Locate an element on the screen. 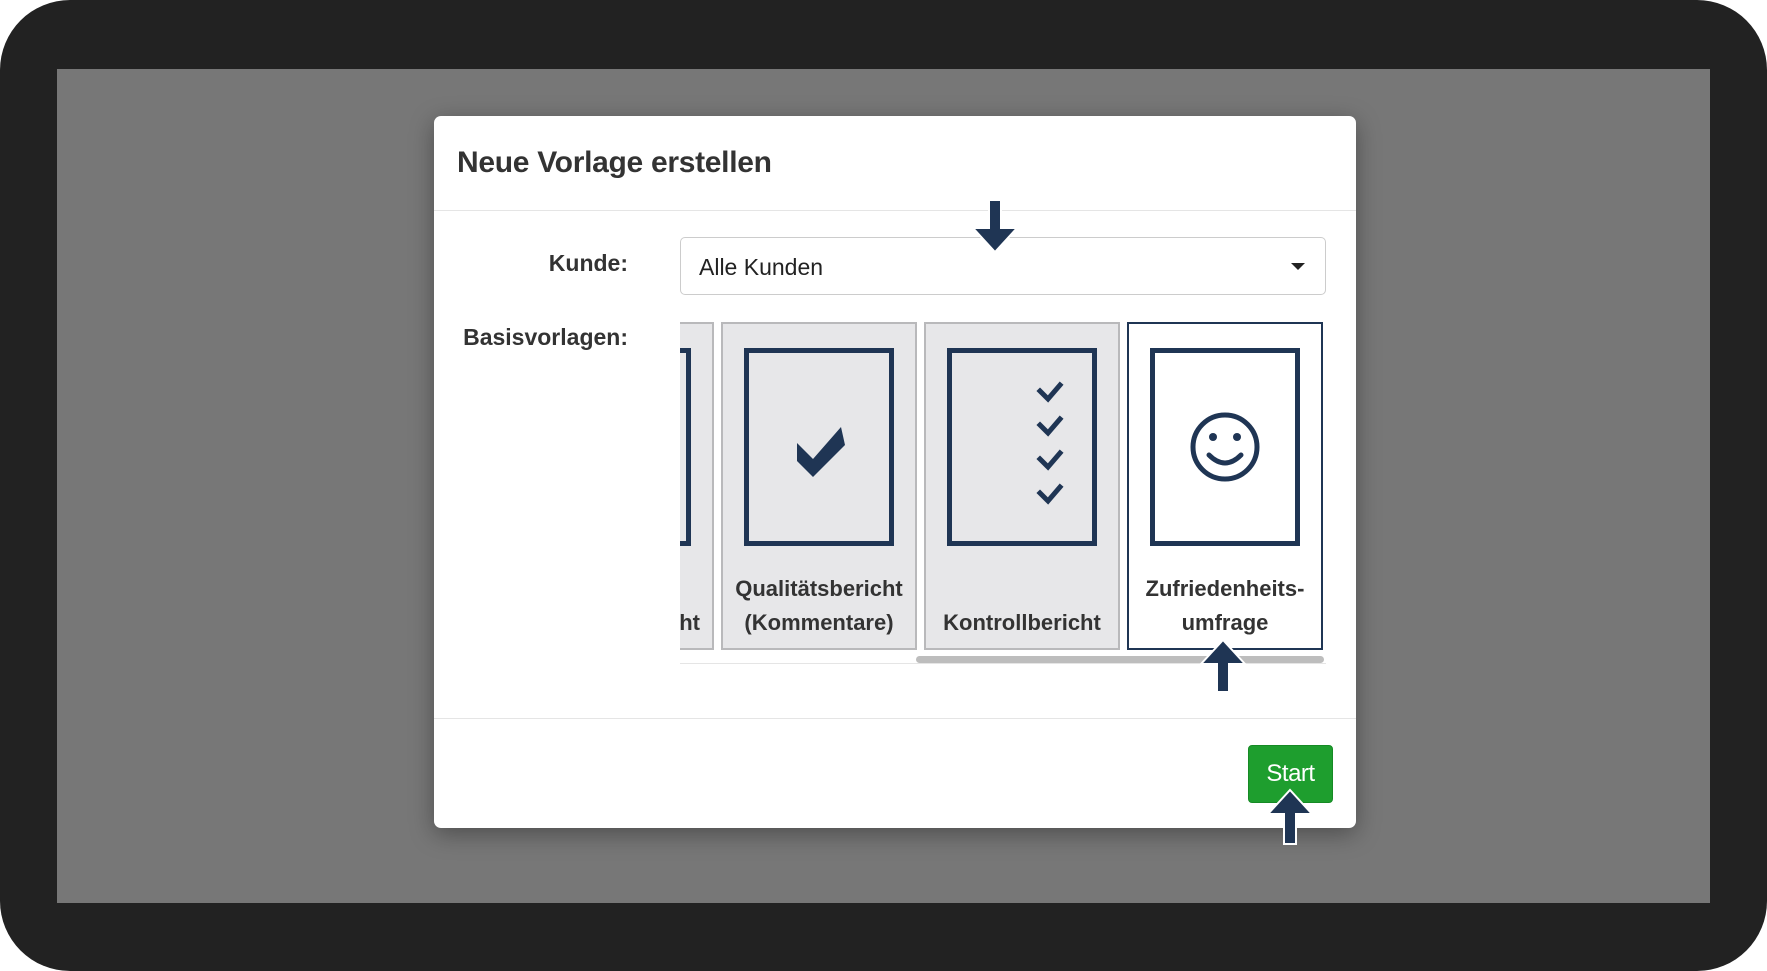 The width and height of the screenshot is (1767, 971). template-card-control-report: Kontrollbericht is located at coordinates (1022, 486).